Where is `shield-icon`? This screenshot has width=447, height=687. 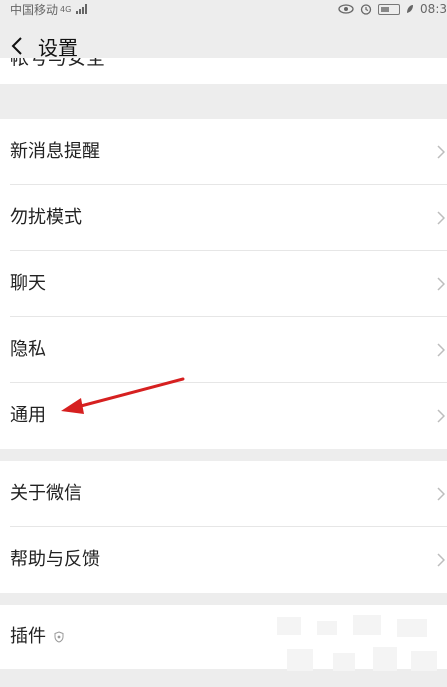 shield-icon is located at coordinates (59, 637).